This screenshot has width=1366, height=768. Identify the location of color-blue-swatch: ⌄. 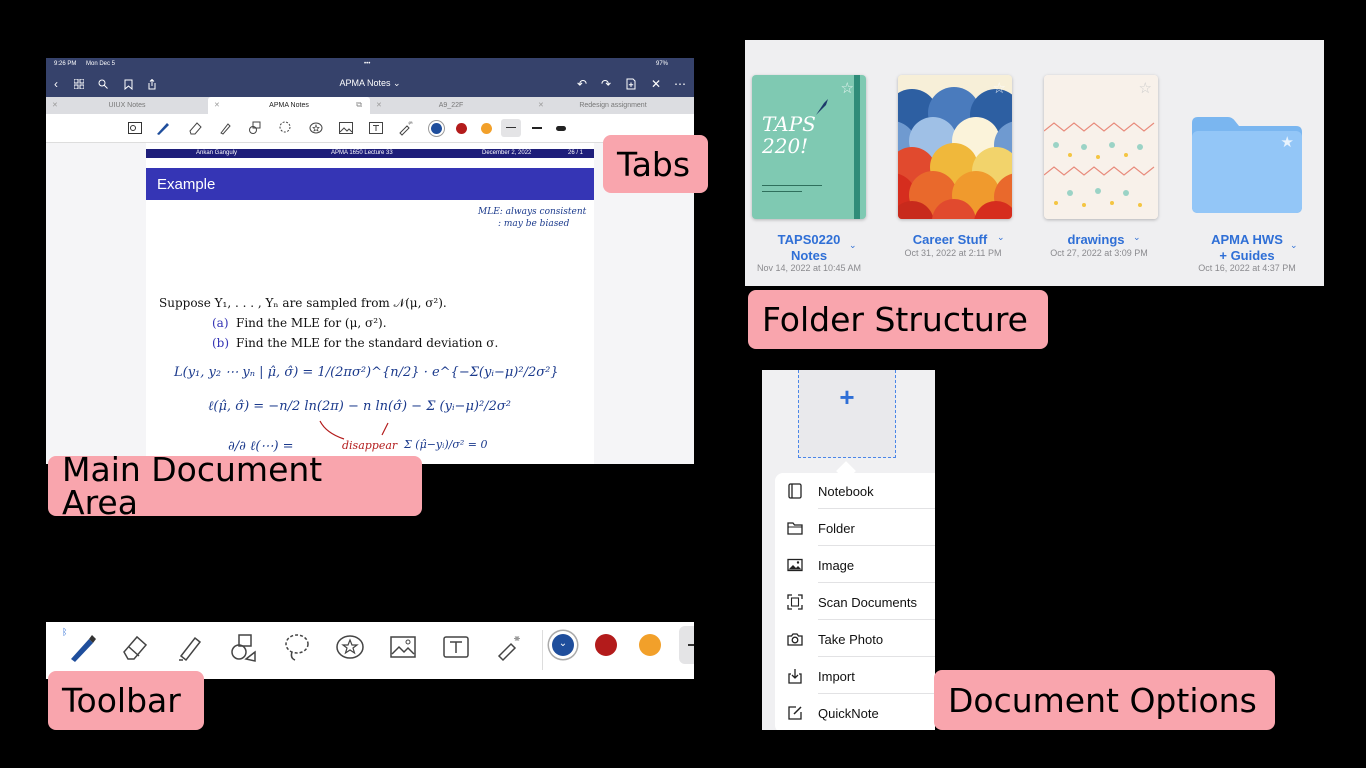
(563, 645).